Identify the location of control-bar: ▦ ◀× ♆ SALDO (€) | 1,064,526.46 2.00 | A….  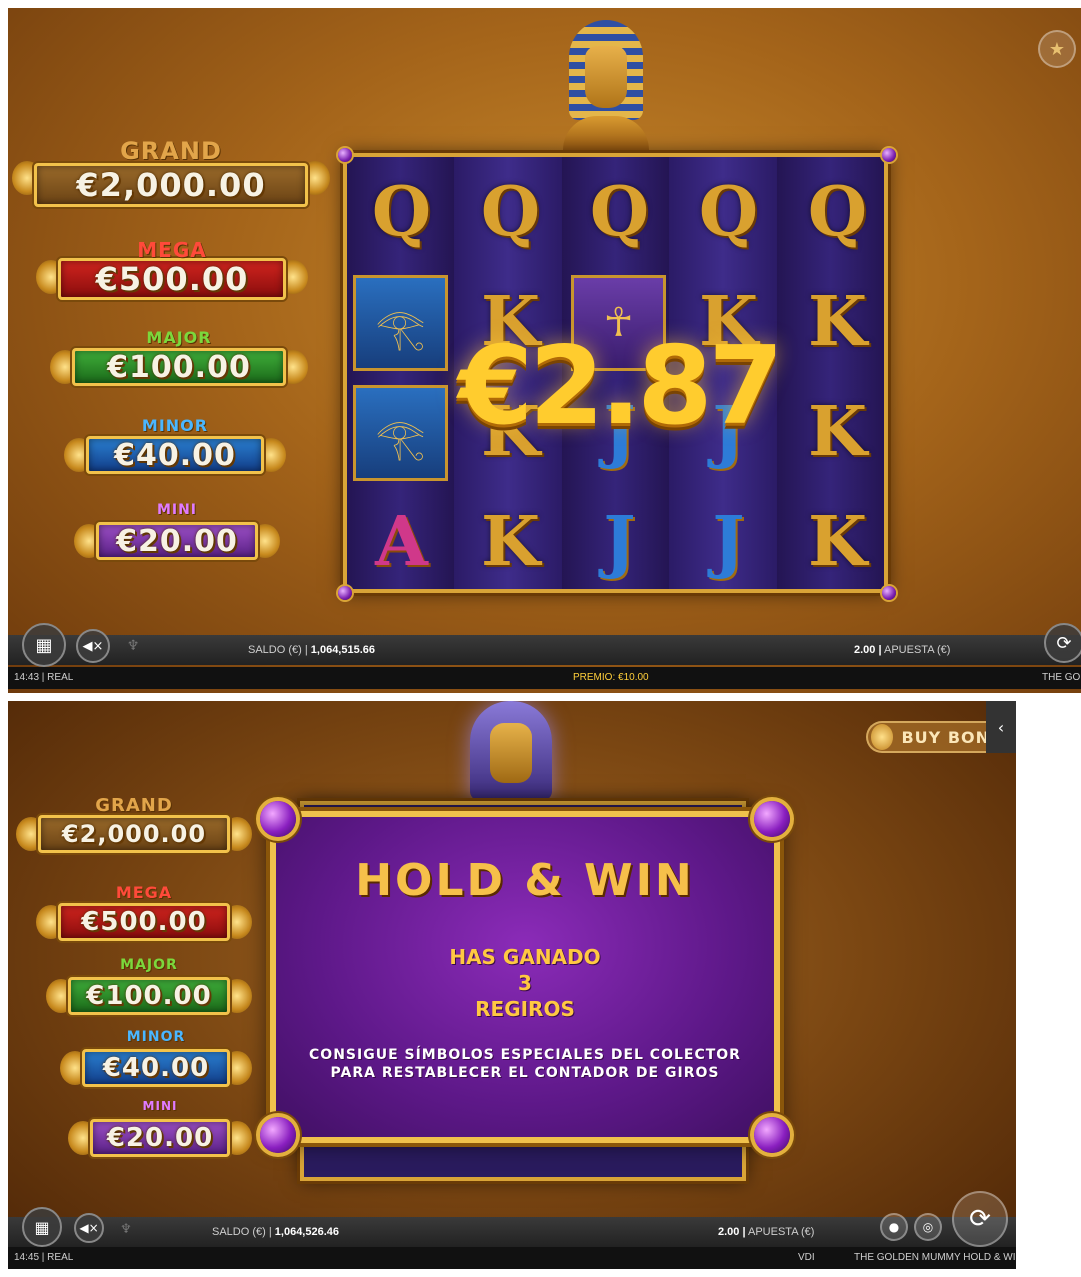
(512, 1219).